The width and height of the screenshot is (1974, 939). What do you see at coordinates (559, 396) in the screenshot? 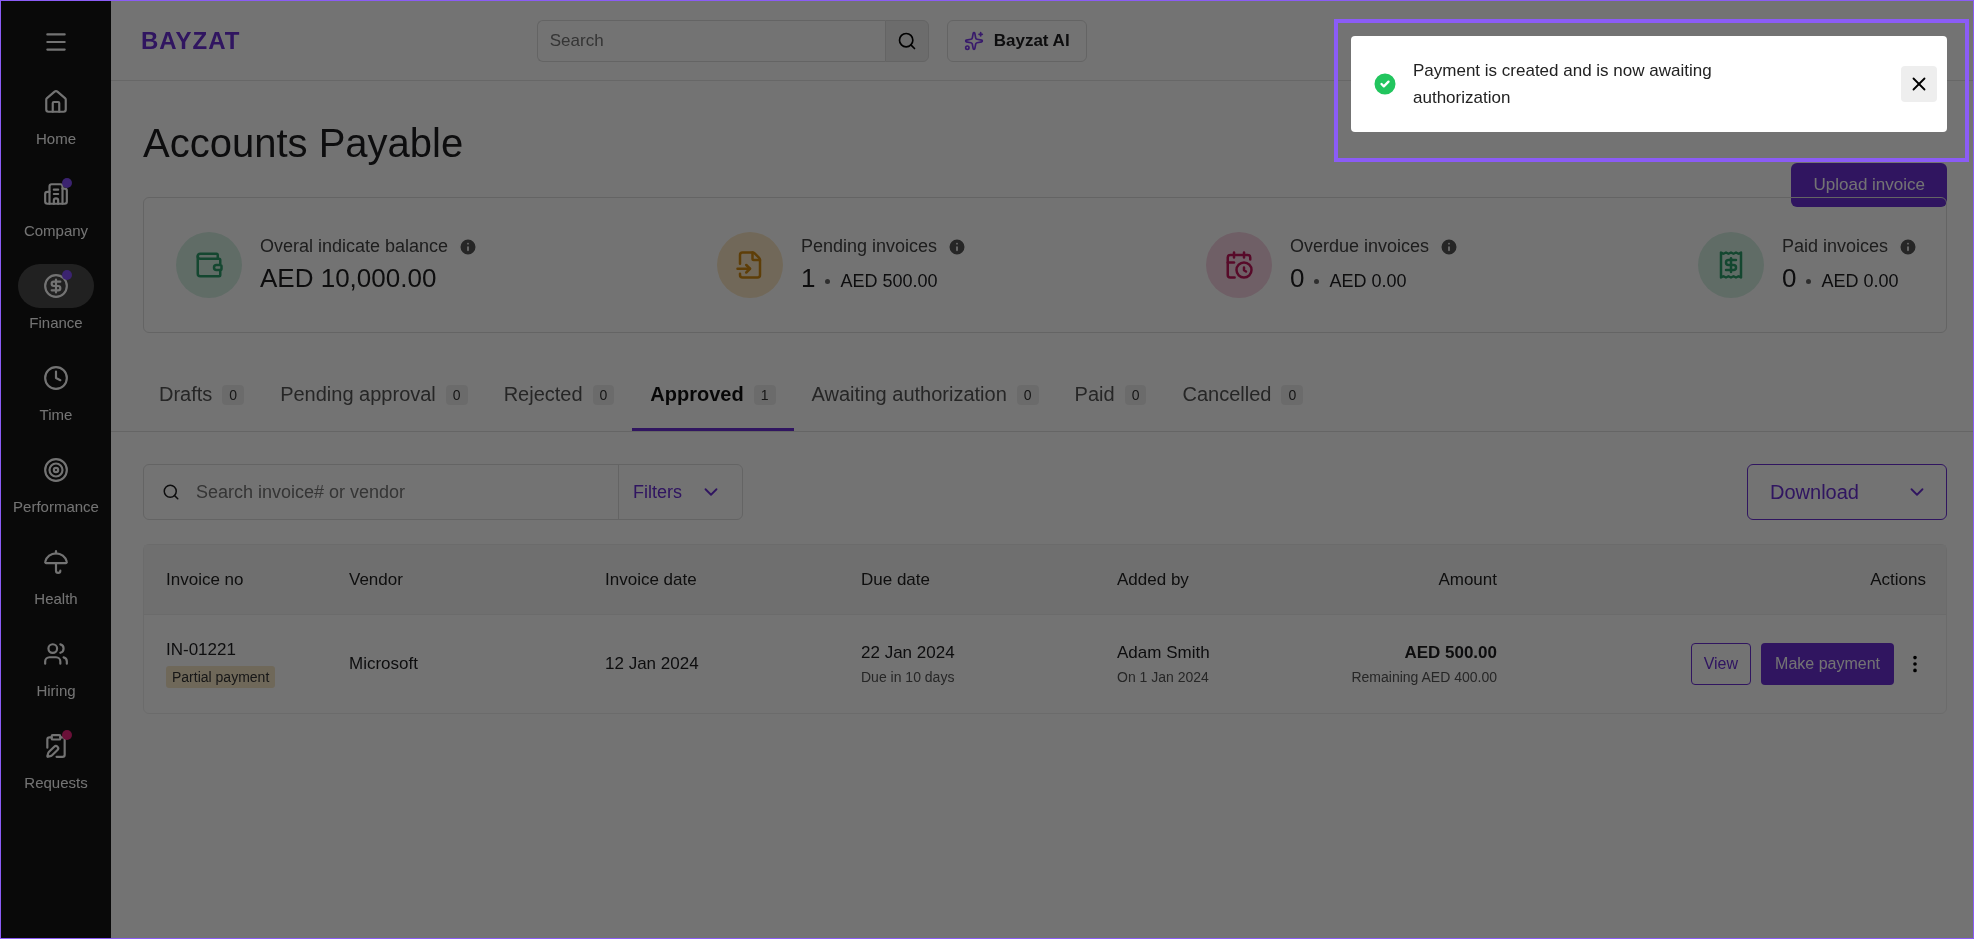
I see `tab: Rejected 0` at bounding box center [559, 396].